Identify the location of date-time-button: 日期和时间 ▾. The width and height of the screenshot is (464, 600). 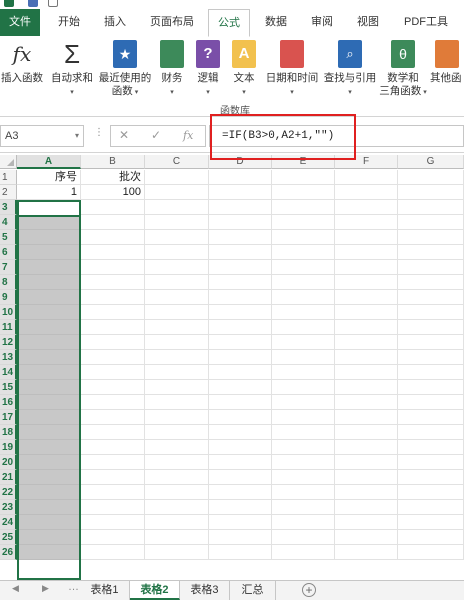
(292, 68).